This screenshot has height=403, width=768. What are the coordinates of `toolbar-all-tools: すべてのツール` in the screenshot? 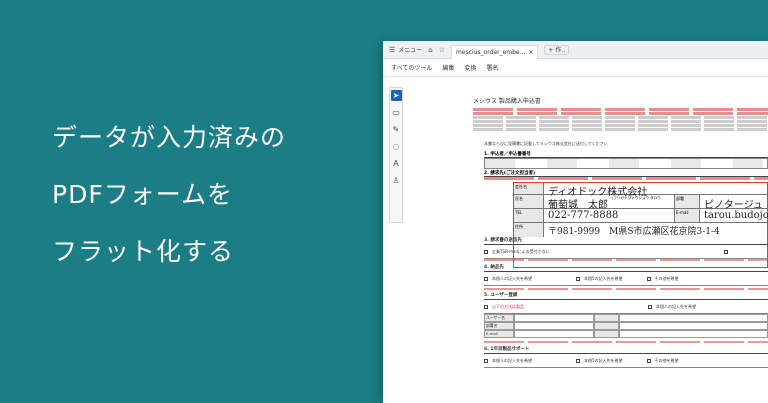 It's located at (411, 67).